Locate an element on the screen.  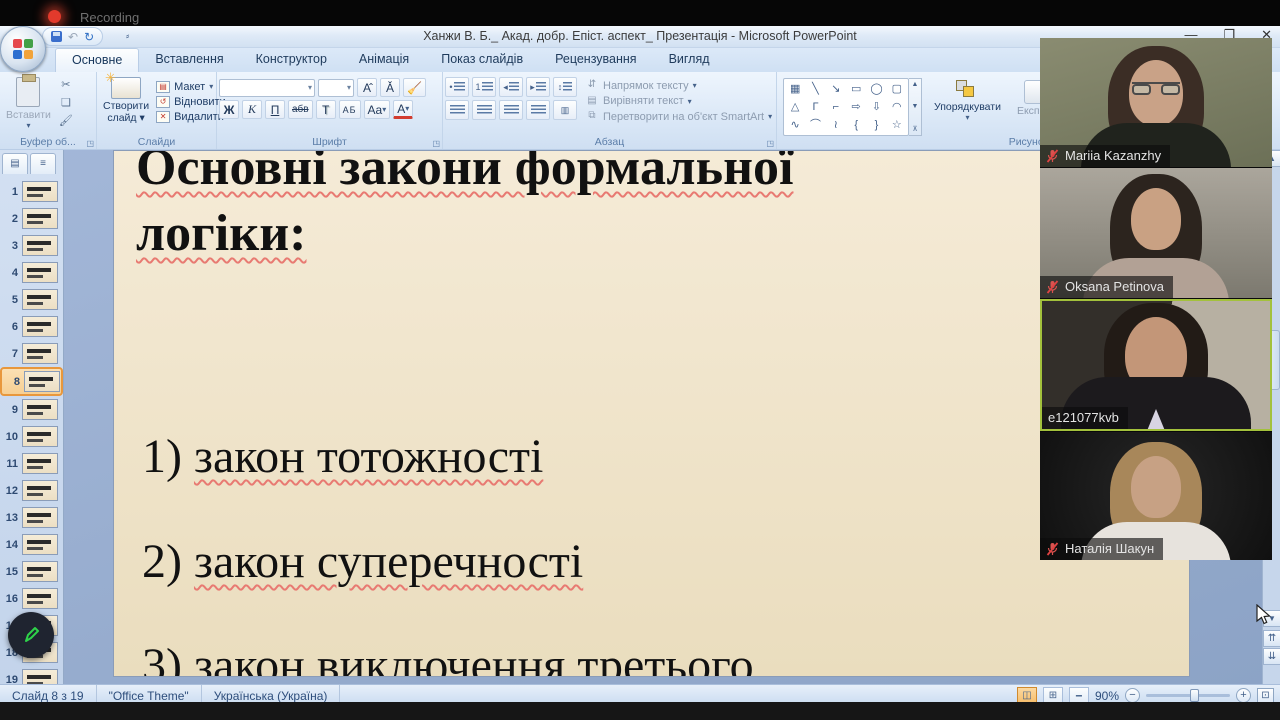
shape-icon-15: ≀ is located at coordinates (836, 125).